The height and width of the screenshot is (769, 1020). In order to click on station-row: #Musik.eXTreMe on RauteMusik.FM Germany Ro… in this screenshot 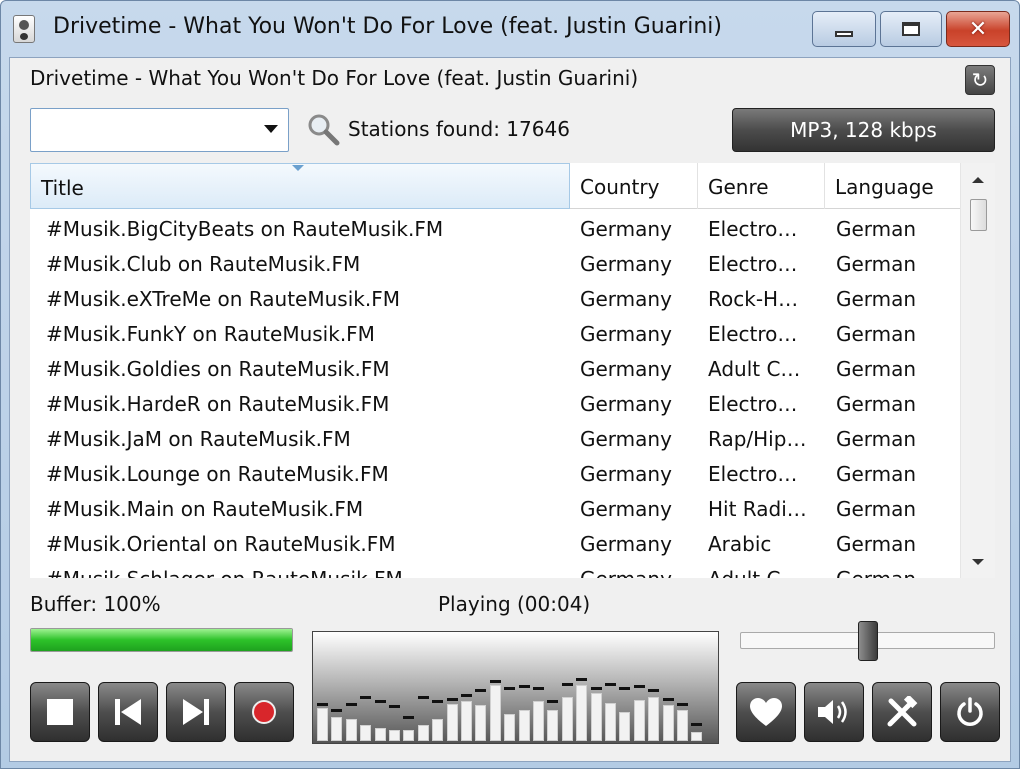, I will do `click(495, 300)`.